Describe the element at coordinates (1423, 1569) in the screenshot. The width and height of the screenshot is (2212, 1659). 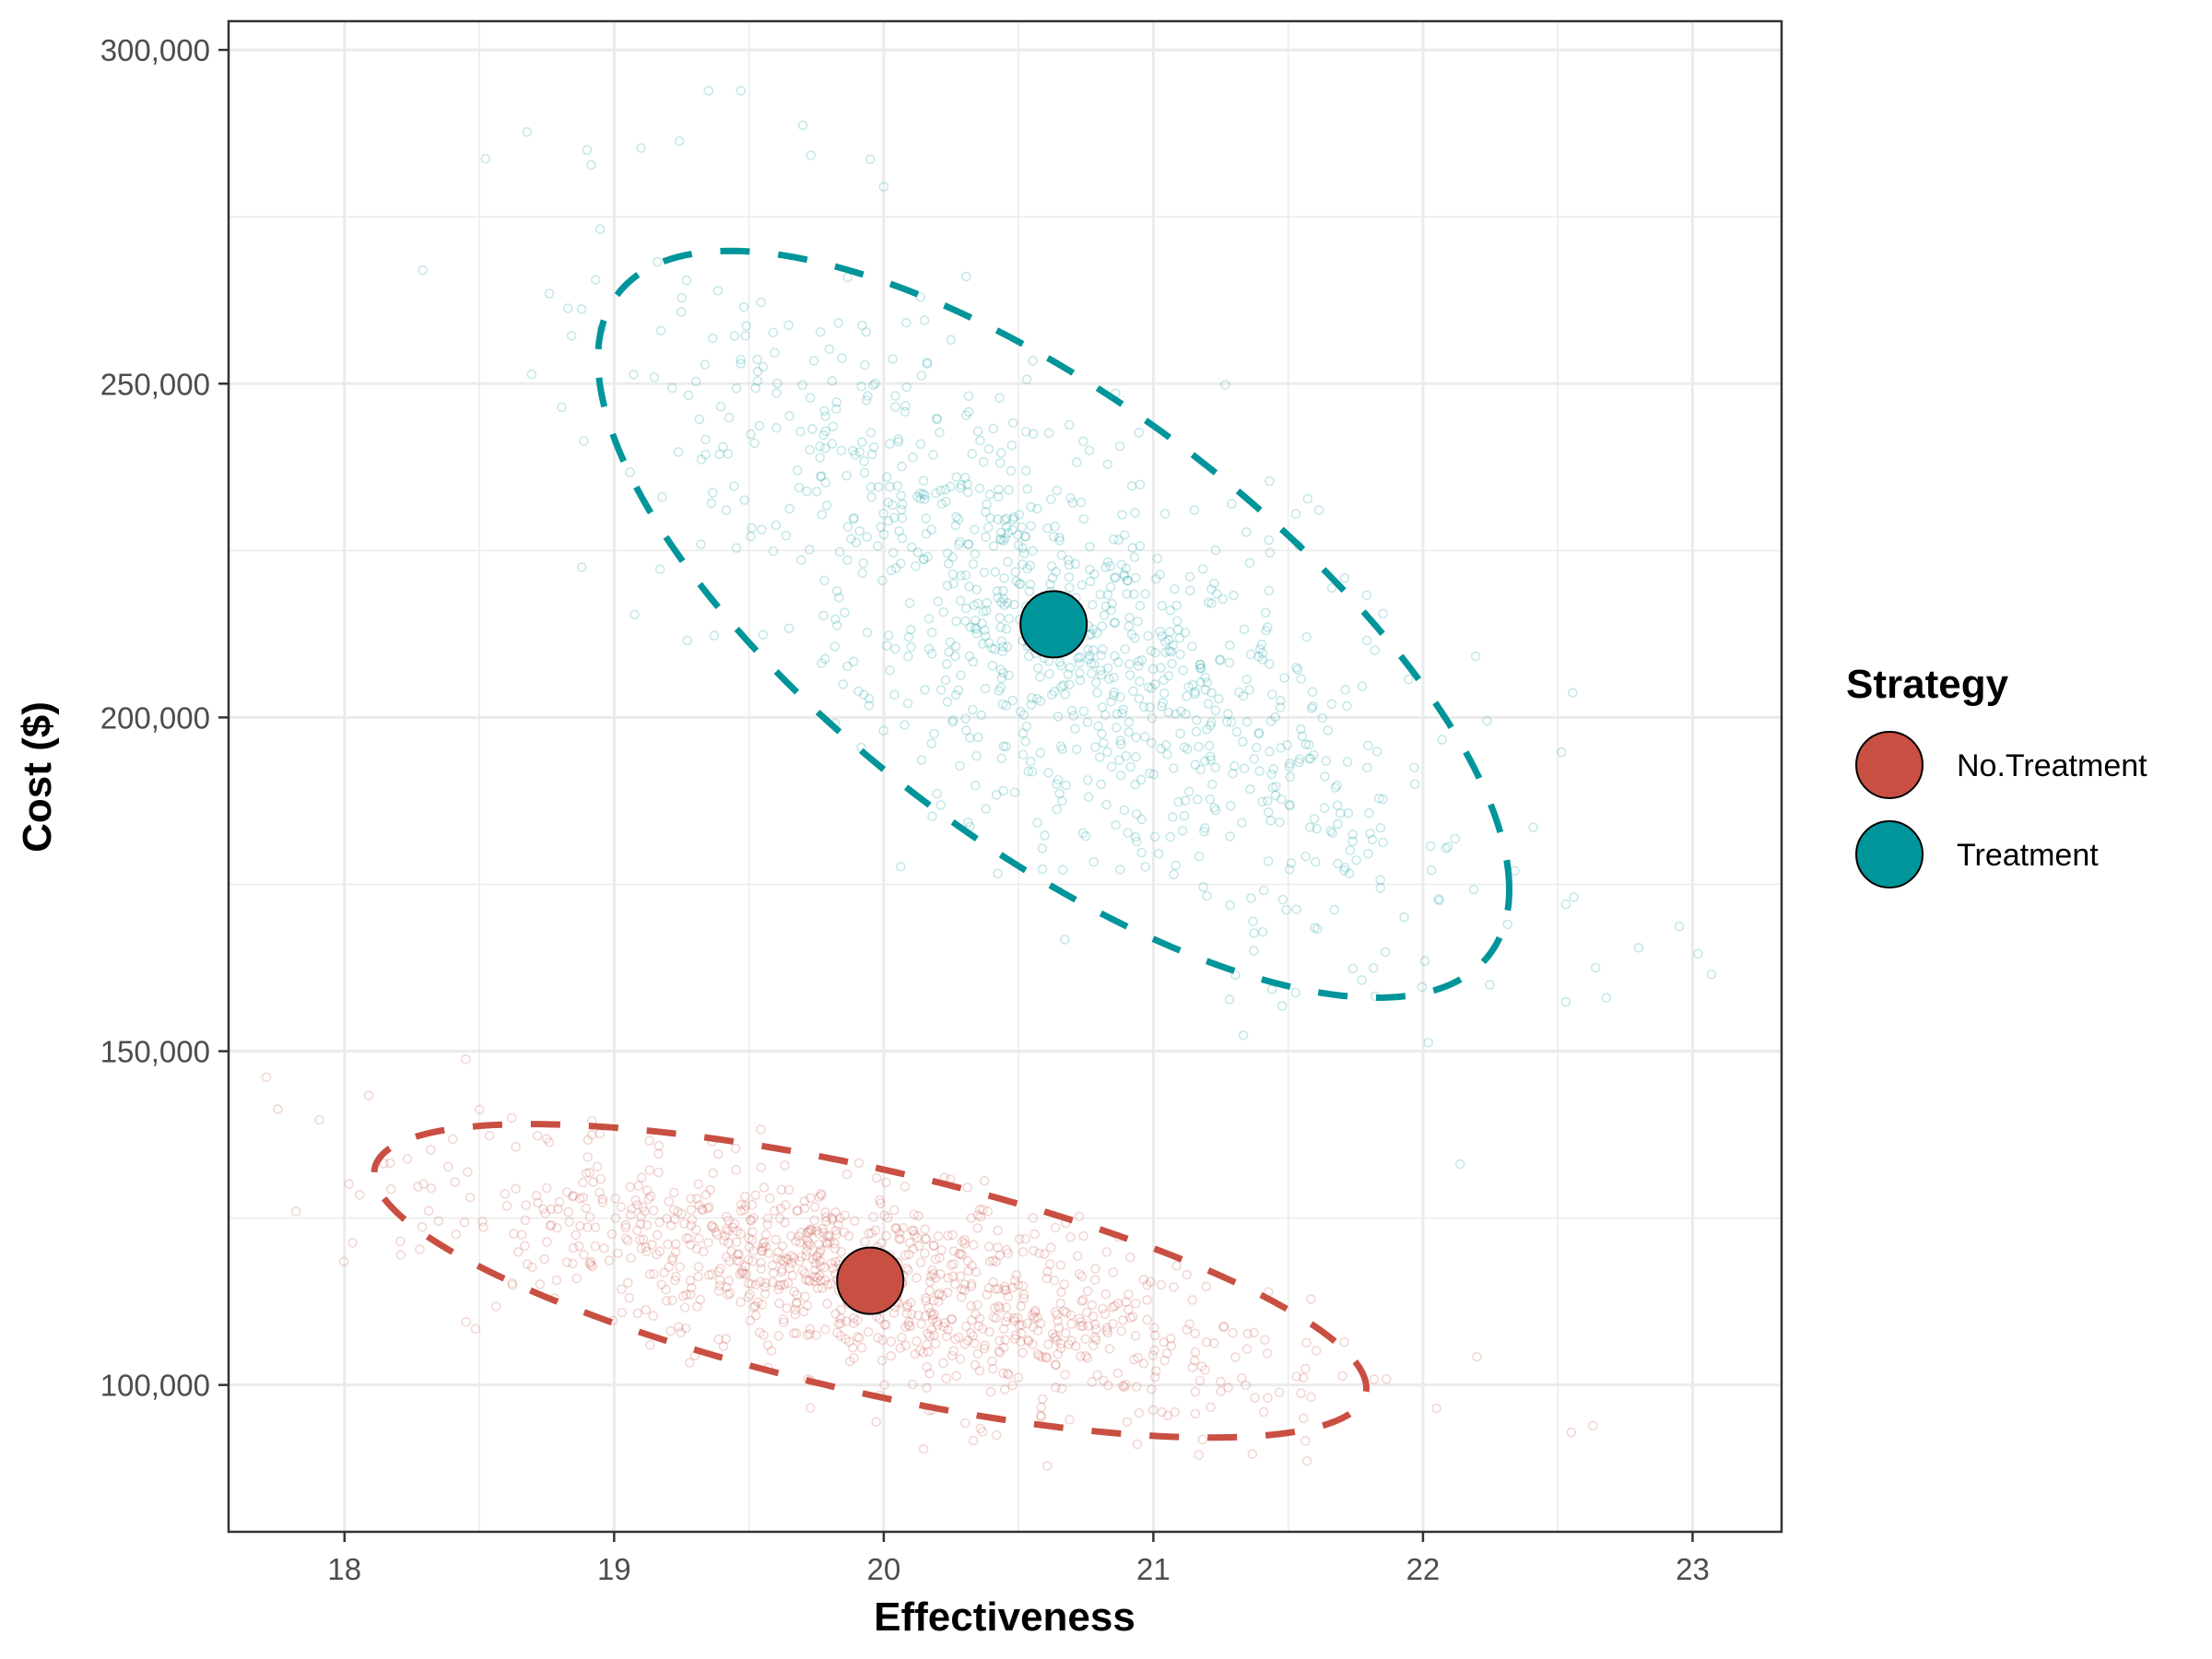
I see `x-tick-label: 22` at that location.